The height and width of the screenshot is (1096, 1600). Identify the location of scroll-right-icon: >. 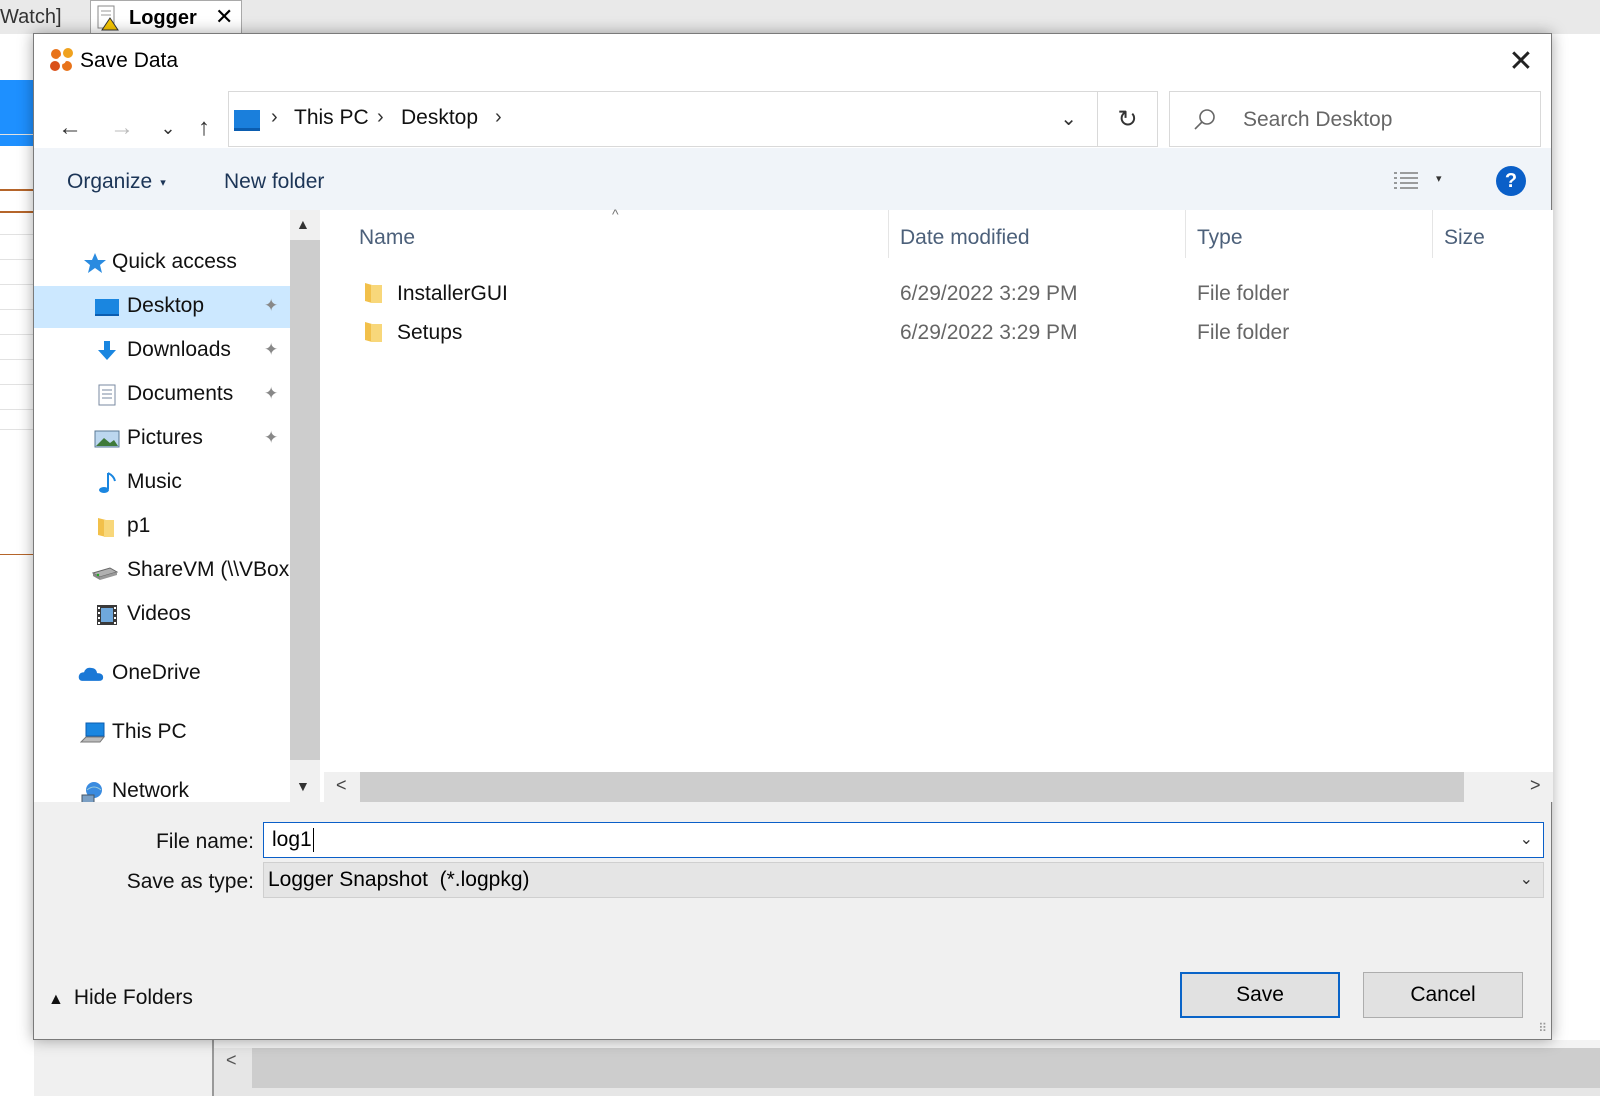
(1535, 785).